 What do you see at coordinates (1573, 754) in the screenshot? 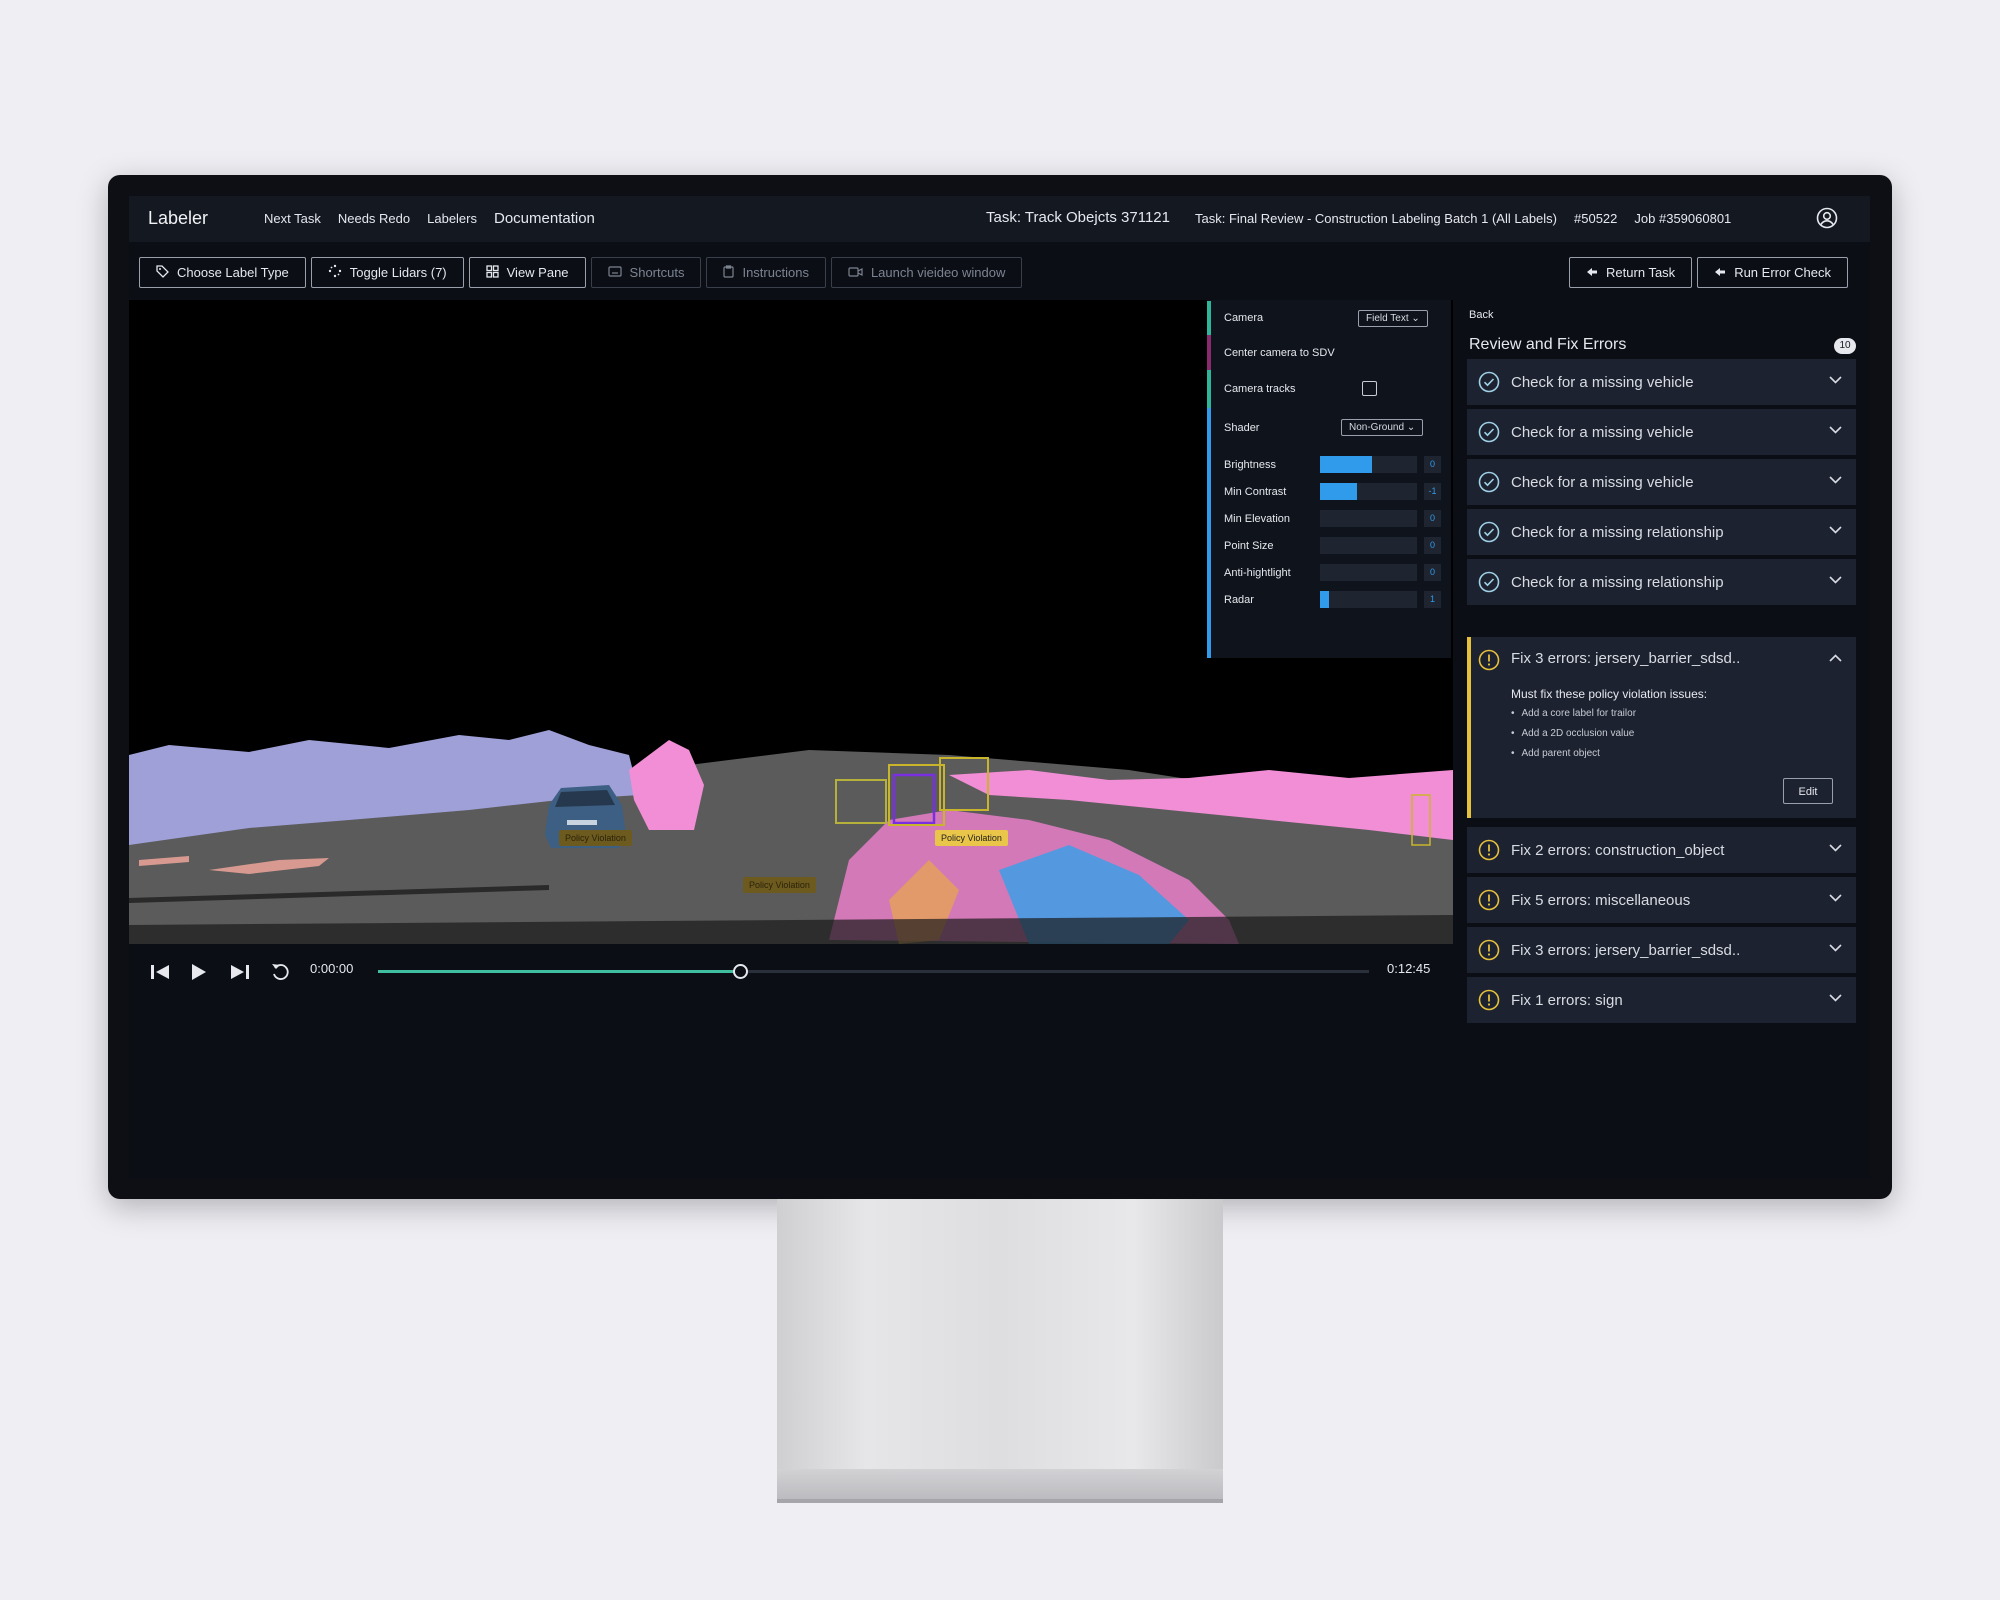
I see `issue-item: Add parent object` at bounding box center [1573, 754].